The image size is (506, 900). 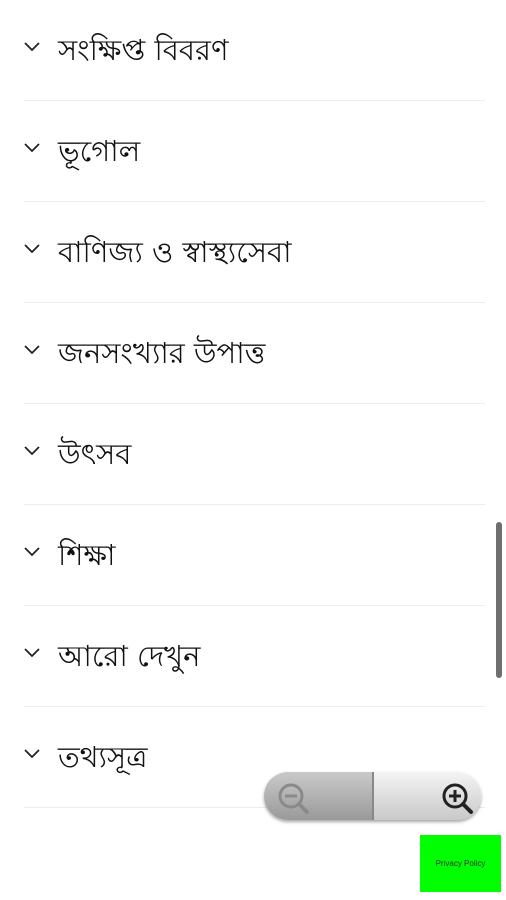 I want to click on zoom-control, so click(x=372, y=796).